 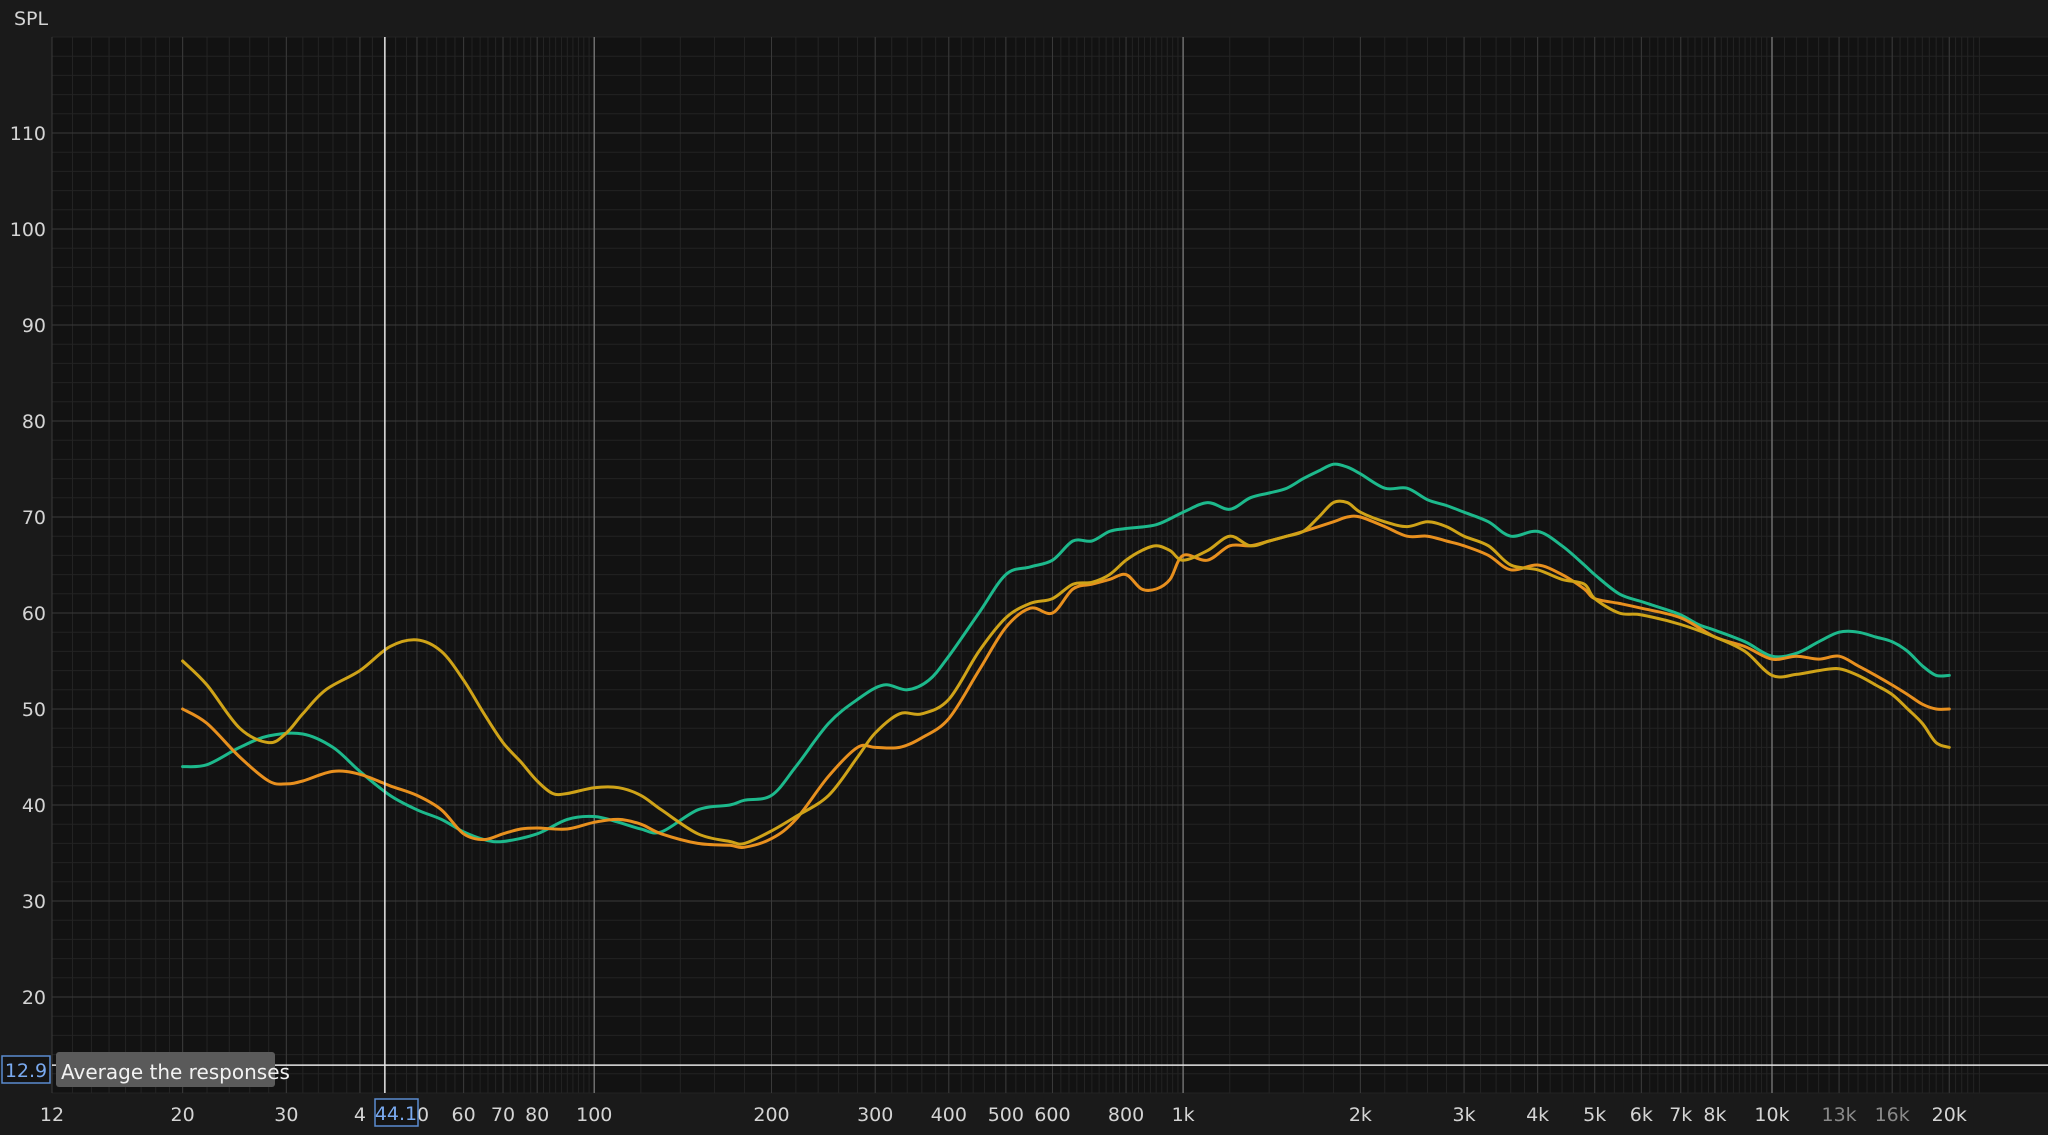 What do you see at coordinates (34, 518) in the screenshot?
I see `y-tick-label: 70` at bounding box center [34, 518].